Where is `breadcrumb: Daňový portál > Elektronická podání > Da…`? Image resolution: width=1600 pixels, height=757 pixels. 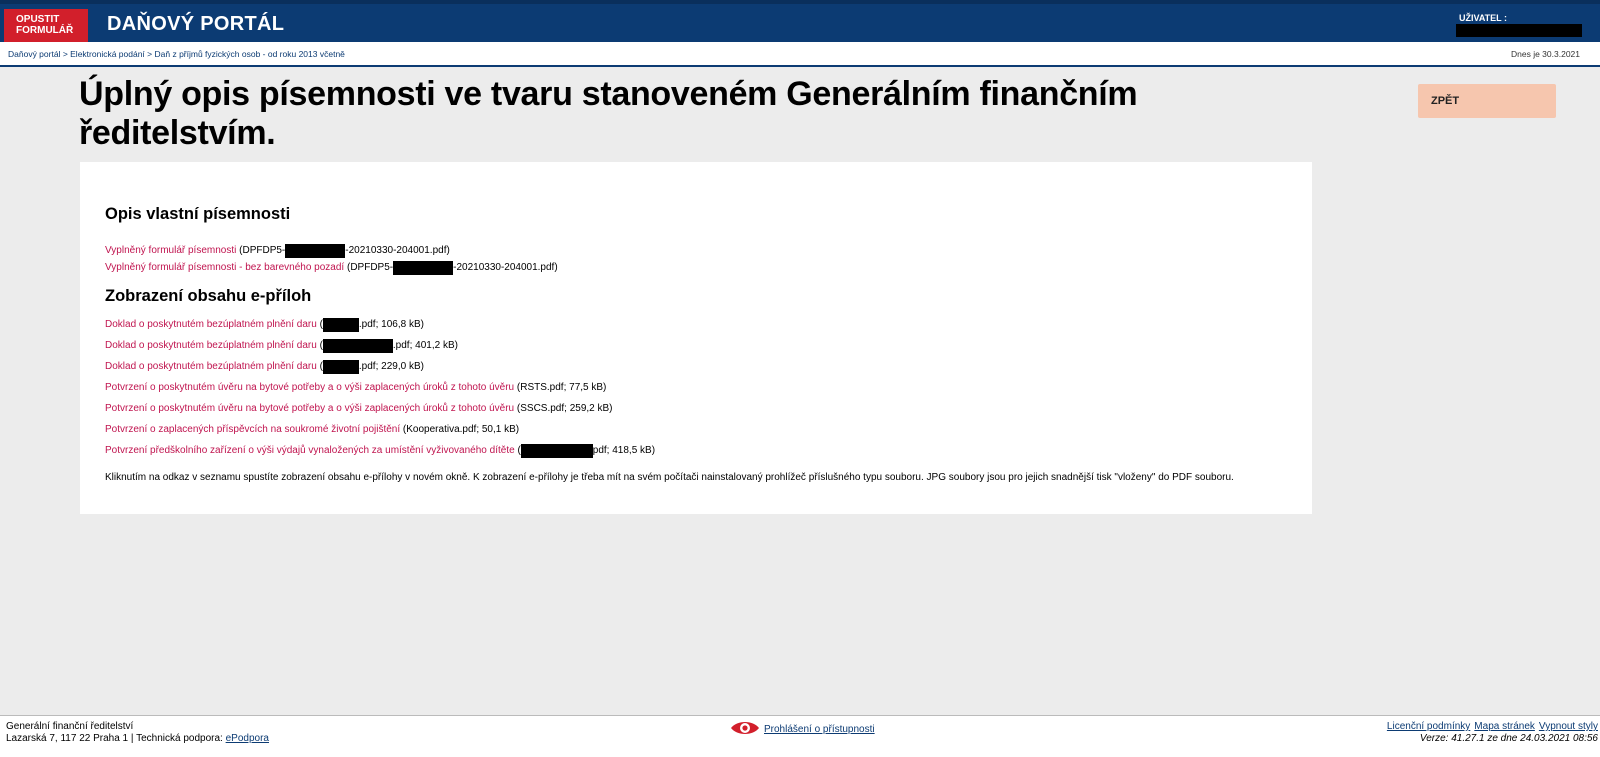 breadcrumb: Daňový portál > Elektronická podání > Da… is located at coordinates (176, 54).